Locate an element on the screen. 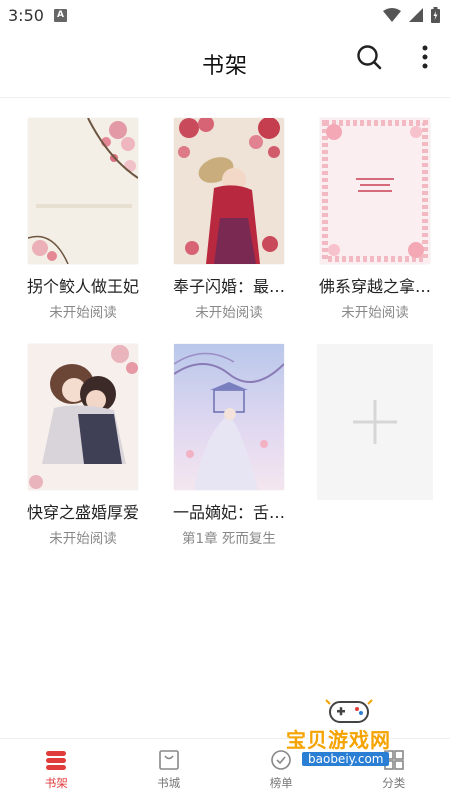 Image resolution: width=450 pixels, height=800 pixels. bookshelf-icon is located at coordinates (56, 760).